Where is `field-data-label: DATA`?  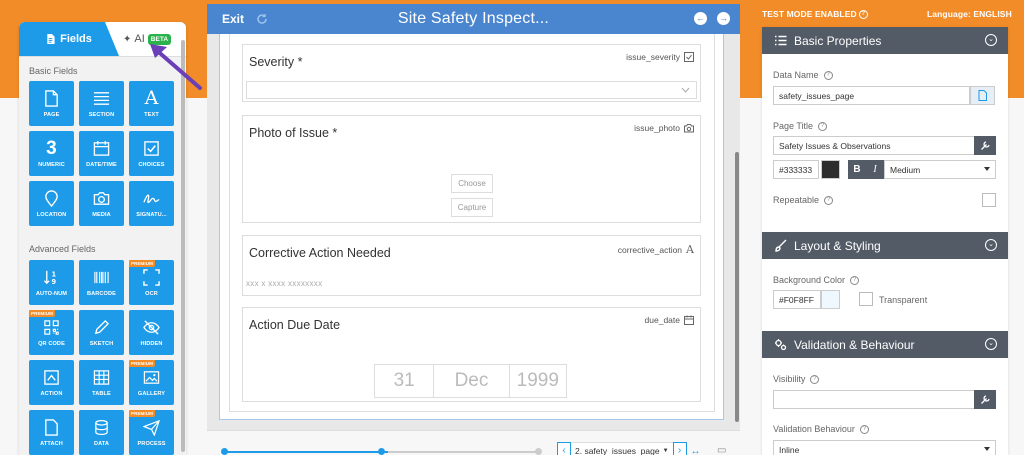 field-data-label: DATA is located at coordinates (101, 443).